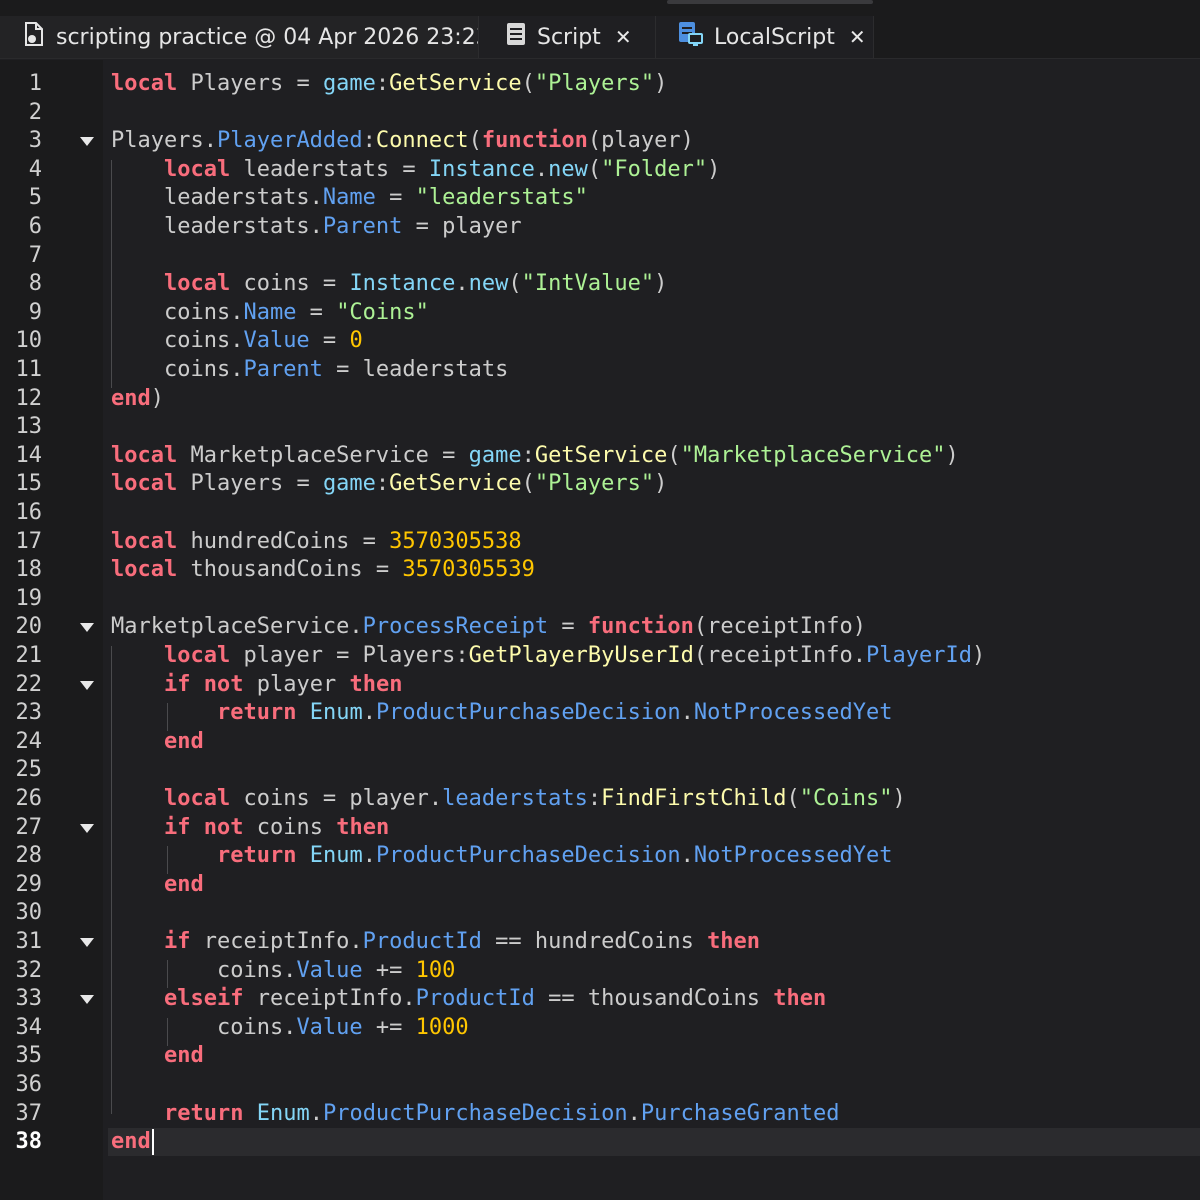 This screenshot has height=1200, width=1200. What do you see at coordinates (203, 999) in the screenshot?
I see `code-token: elseif` at bounding box center [203, 999].